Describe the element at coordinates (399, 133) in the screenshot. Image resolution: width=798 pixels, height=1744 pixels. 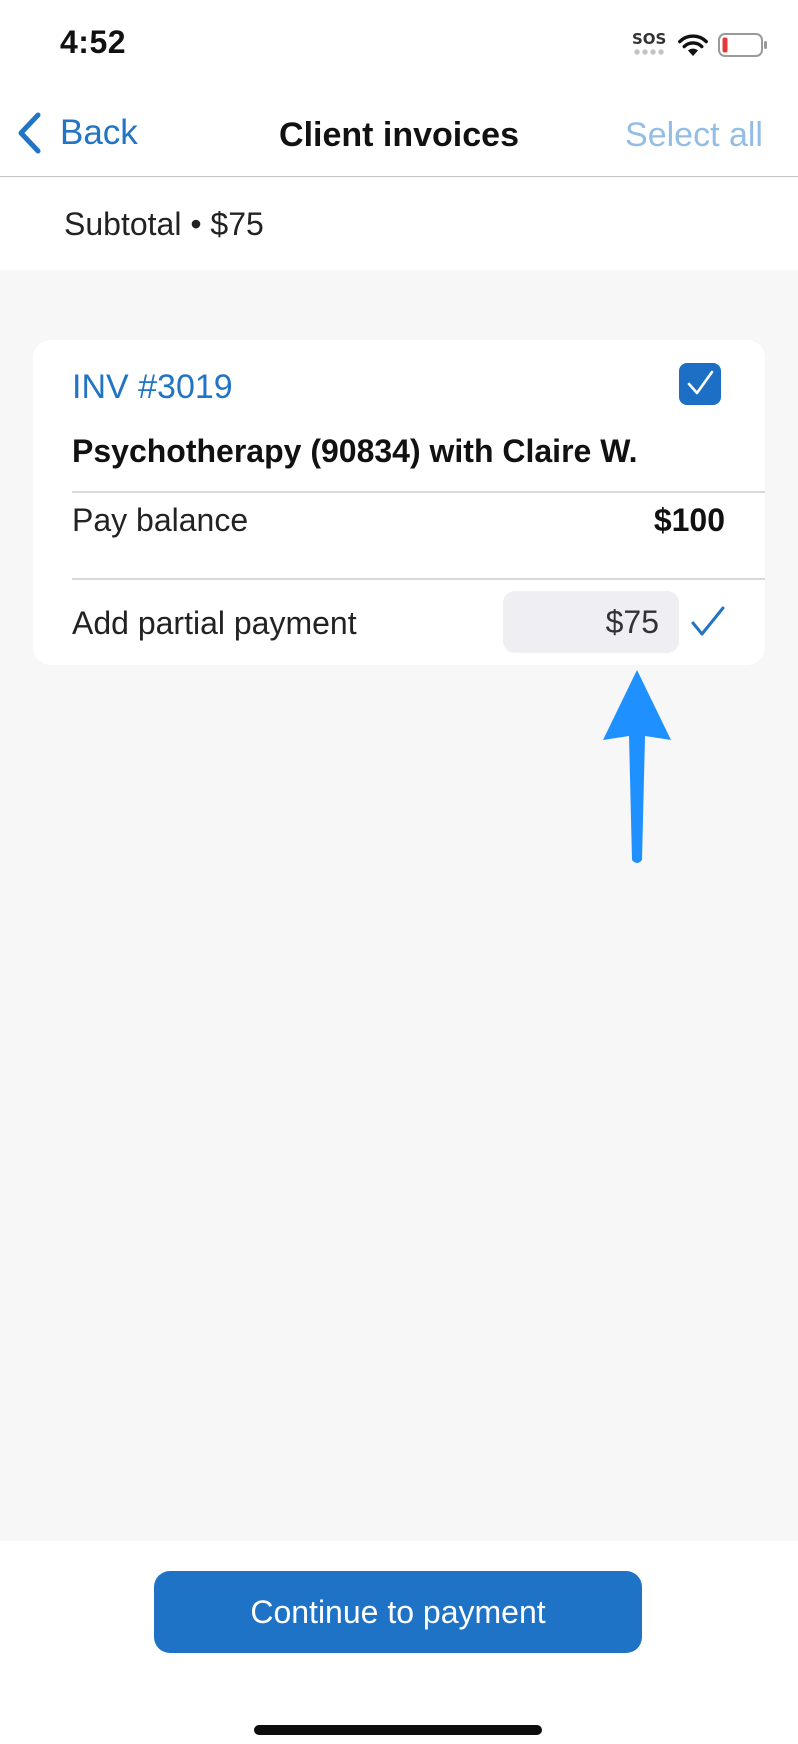
I see `nav-bar: Back Client invoices Select all` at that location.